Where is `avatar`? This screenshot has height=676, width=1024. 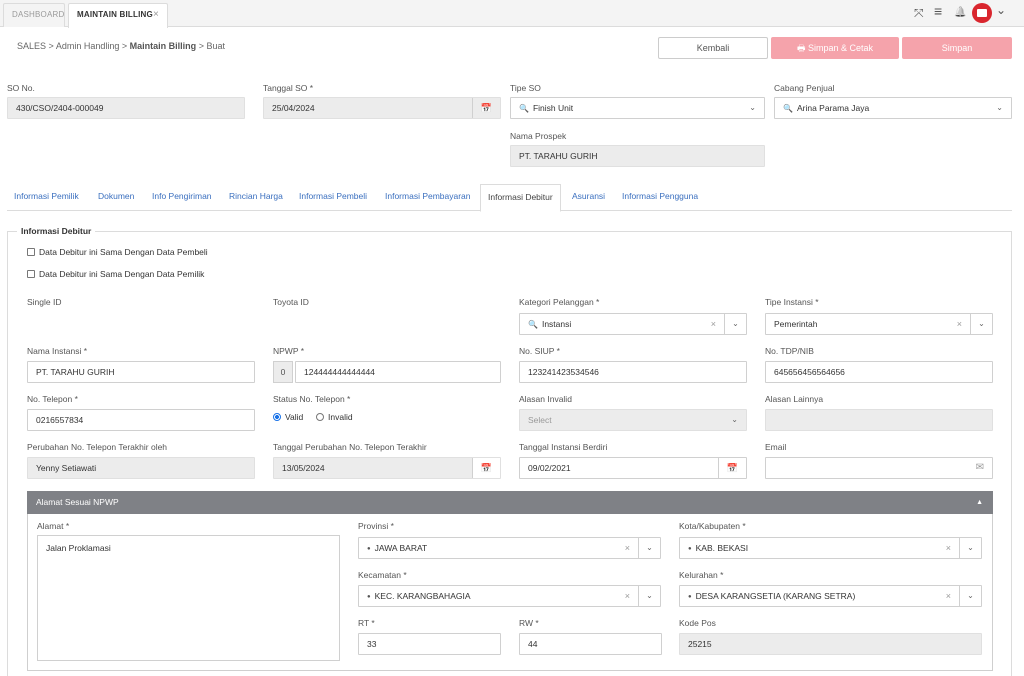
avatar is located at coordinates (982, 13).